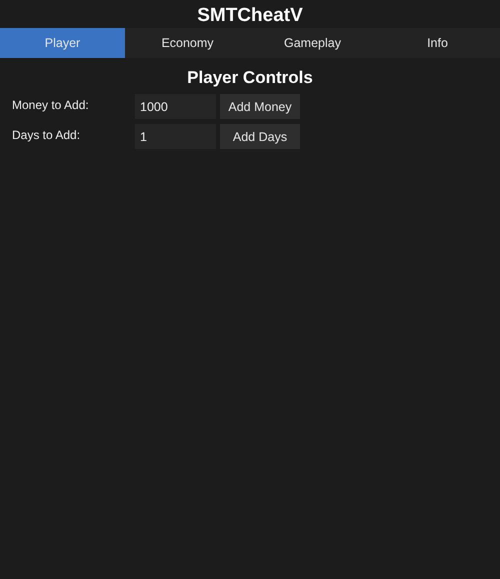 This screenshot has width=500, height=579. Describe the element at coordinates (250, 78) in the screenshot. I see `panel-heading: Player Controls` at that location.